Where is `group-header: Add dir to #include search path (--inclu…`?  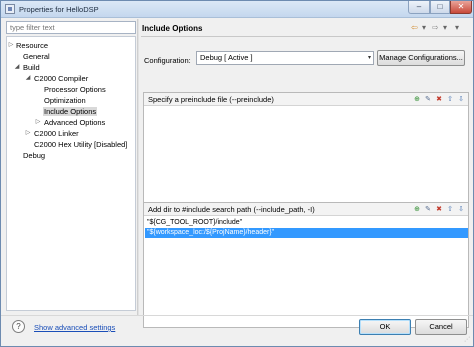
group-header: Add dir to #include search path (--inclu… is located at coordinates (306, 209).